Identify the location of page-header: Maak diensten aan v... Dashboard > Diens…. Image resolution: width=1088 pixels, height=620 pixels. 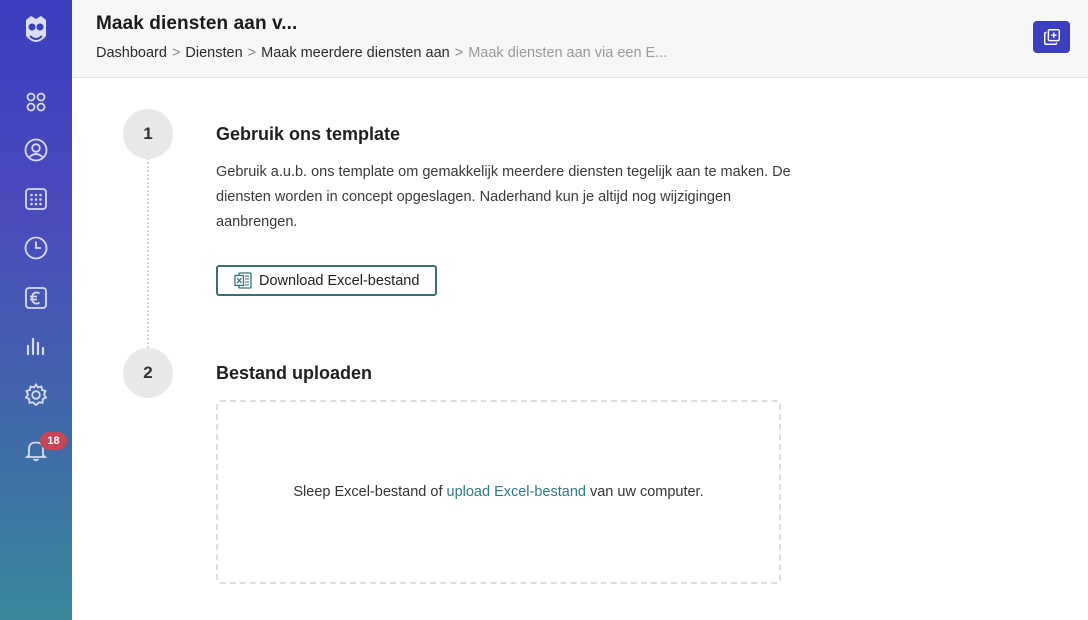
(580, 39).